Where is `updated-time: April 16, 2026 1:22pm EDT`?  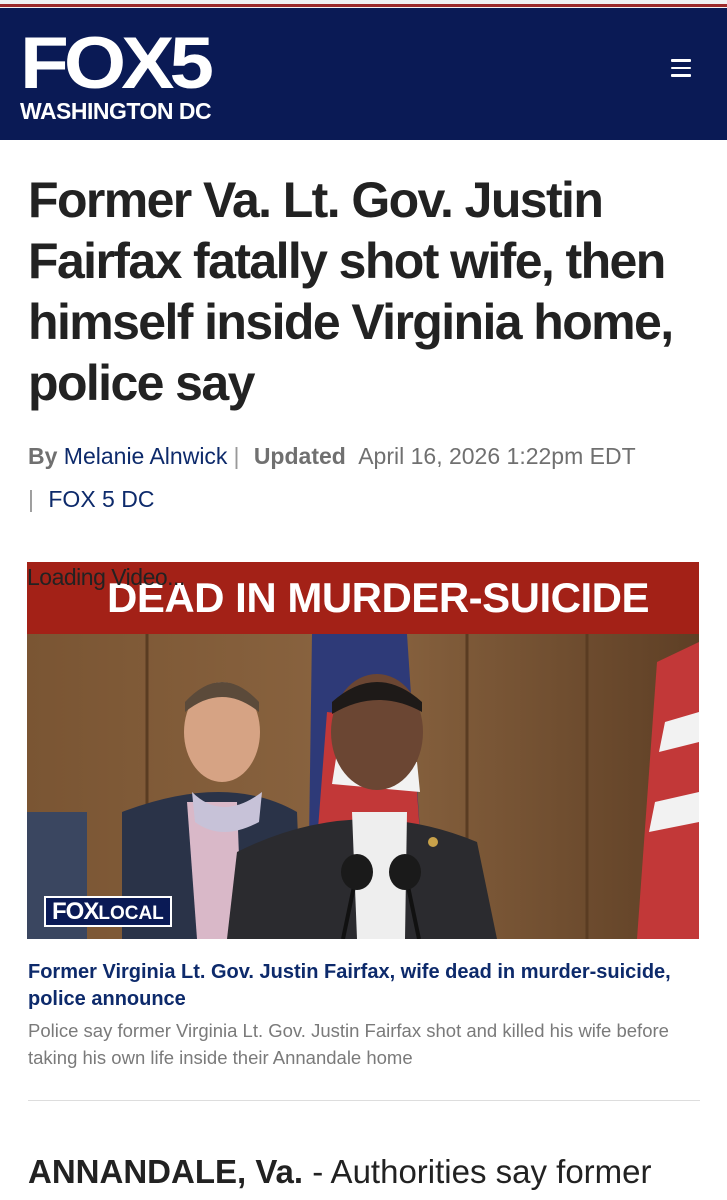
updated-time: April 16, 2026 1:22pm EDT is located at coordinates (497, 456).